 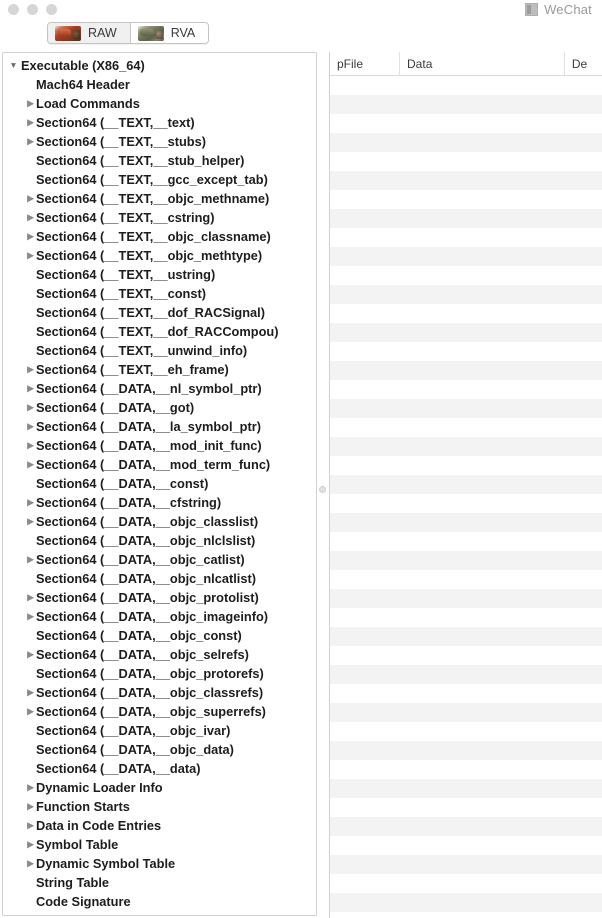 I want to click on tree-item: ▶ Section64 (__DATA,__objc_protolist), so click(x=159, y=597).